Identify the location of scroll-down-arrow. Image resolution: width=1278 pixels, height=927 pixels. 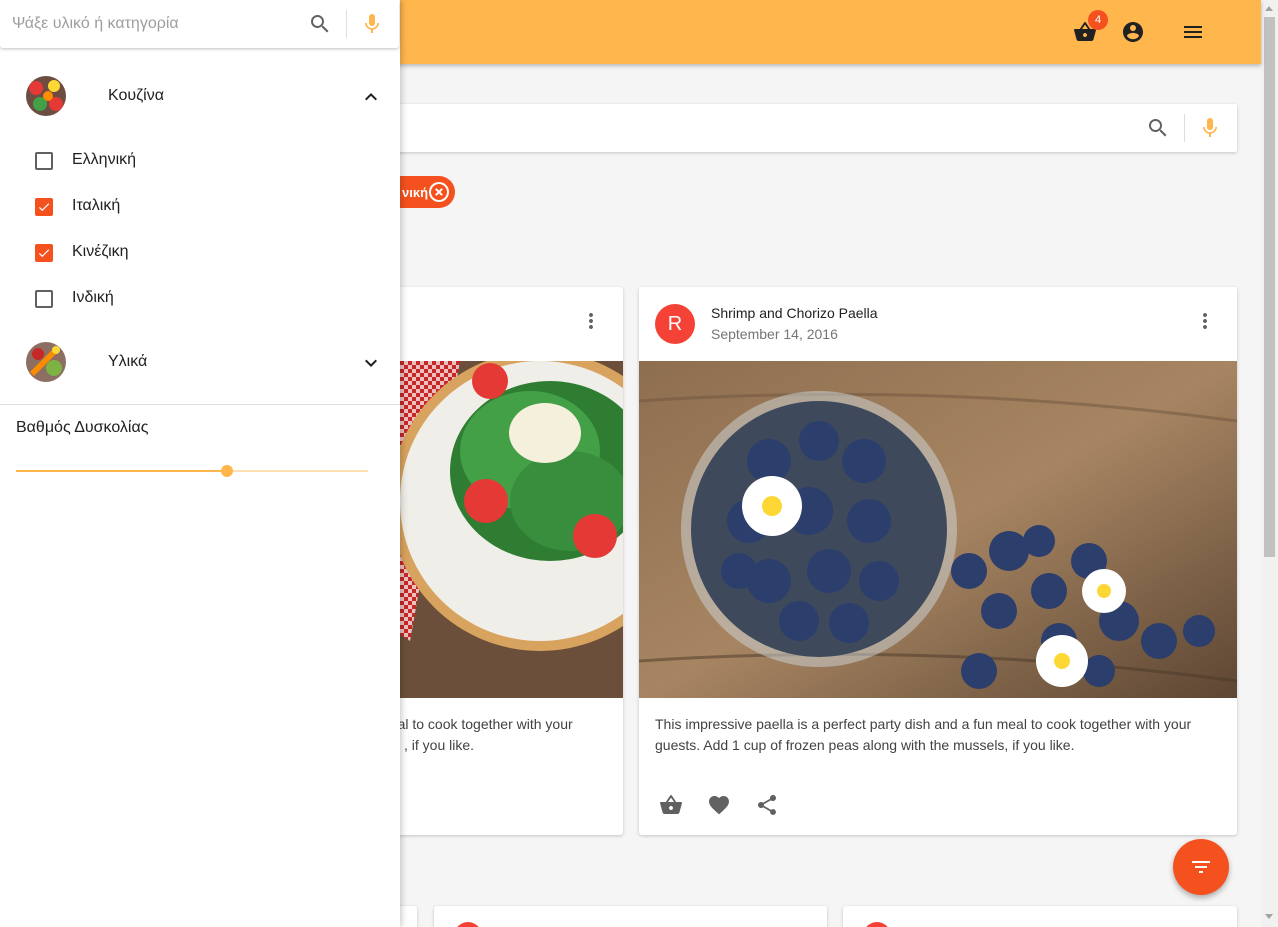
(1269, 916).